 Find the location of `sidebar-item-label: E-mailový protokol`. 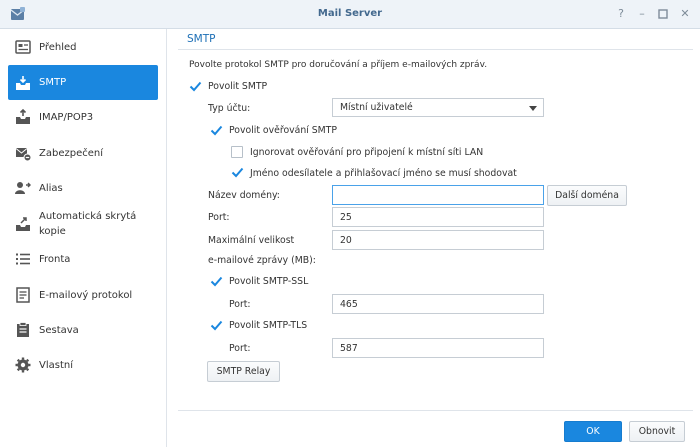

sidebar-item-label: E-mailový protokol is located at coordinates (86, 295).